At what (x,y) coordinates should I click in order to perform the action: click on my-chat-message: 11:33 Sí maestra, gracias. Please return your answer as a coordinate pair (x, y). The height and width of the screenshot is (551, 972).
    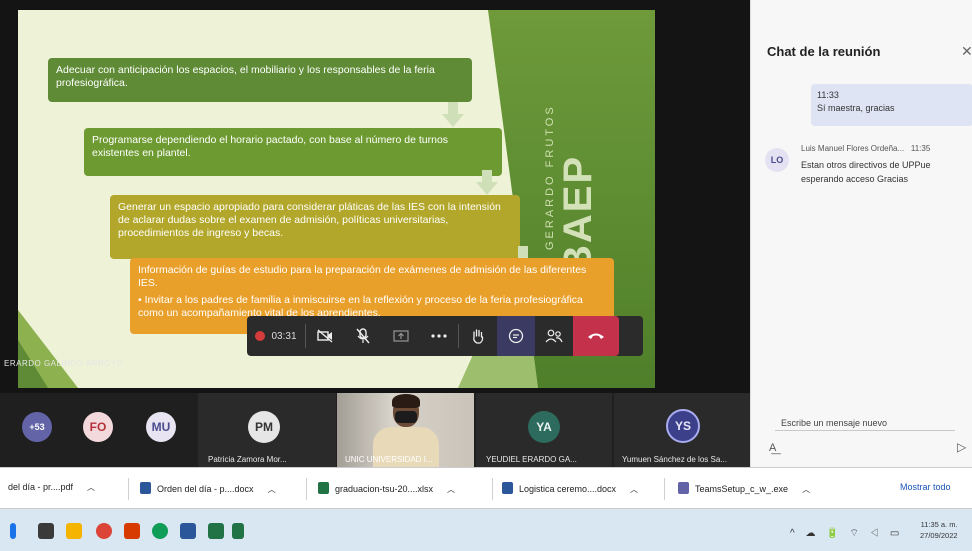
    Looking at the image, I should click on (891, 105).